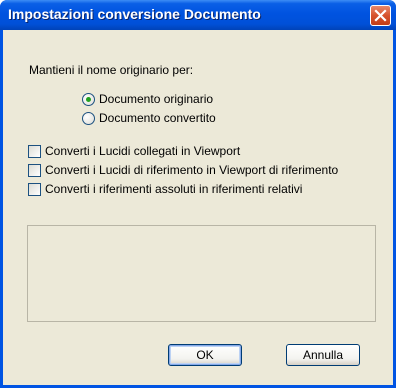 This screenshot has height=388, width=396. I want to click on cancel-button: Annulla, so click(323, 355).